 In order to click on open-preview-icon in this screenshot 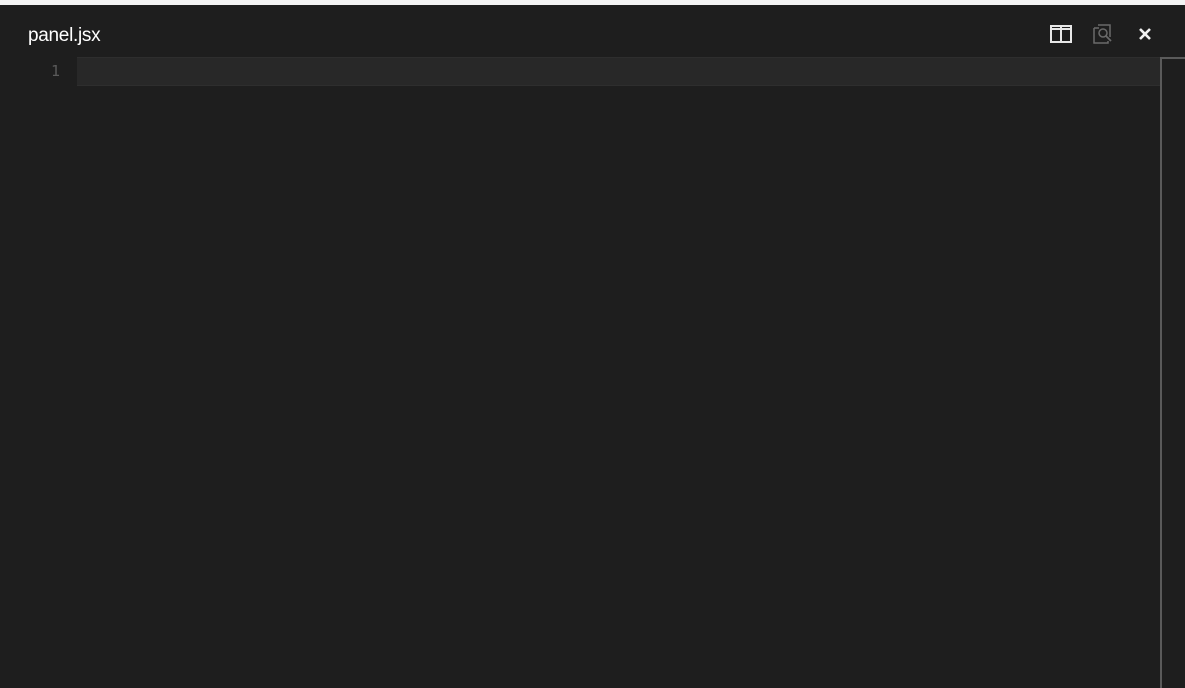, I will do `click(1102, 34)`.